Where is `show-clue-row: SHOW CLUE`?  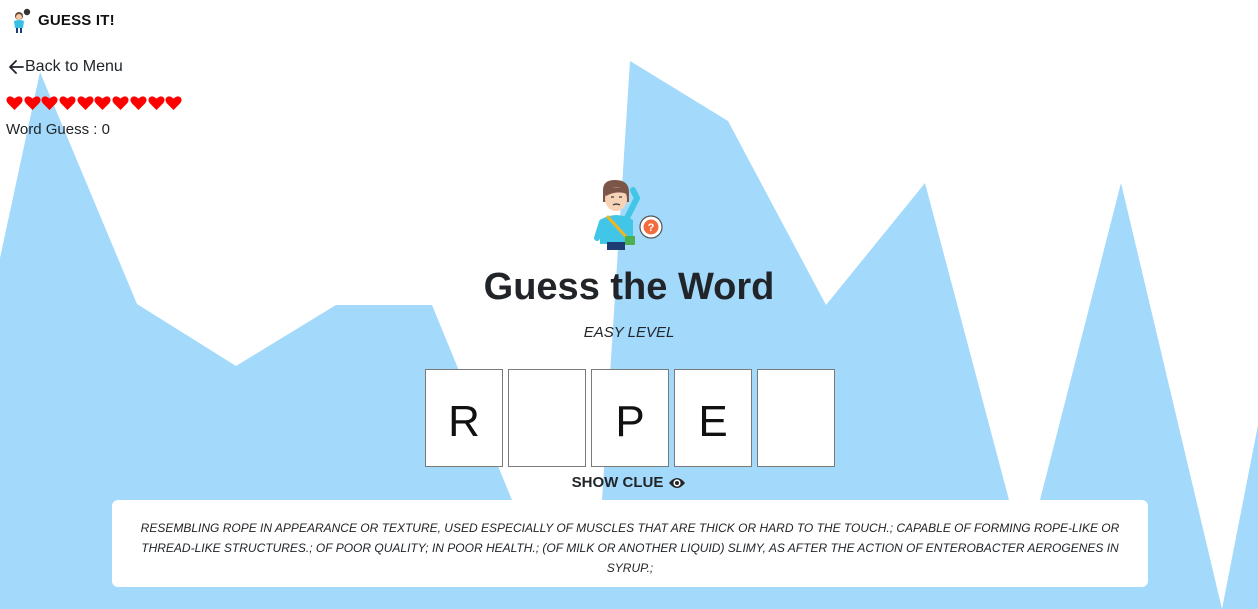 show-clue-row: SHOW CLUE is located at coordinates (629, 482).